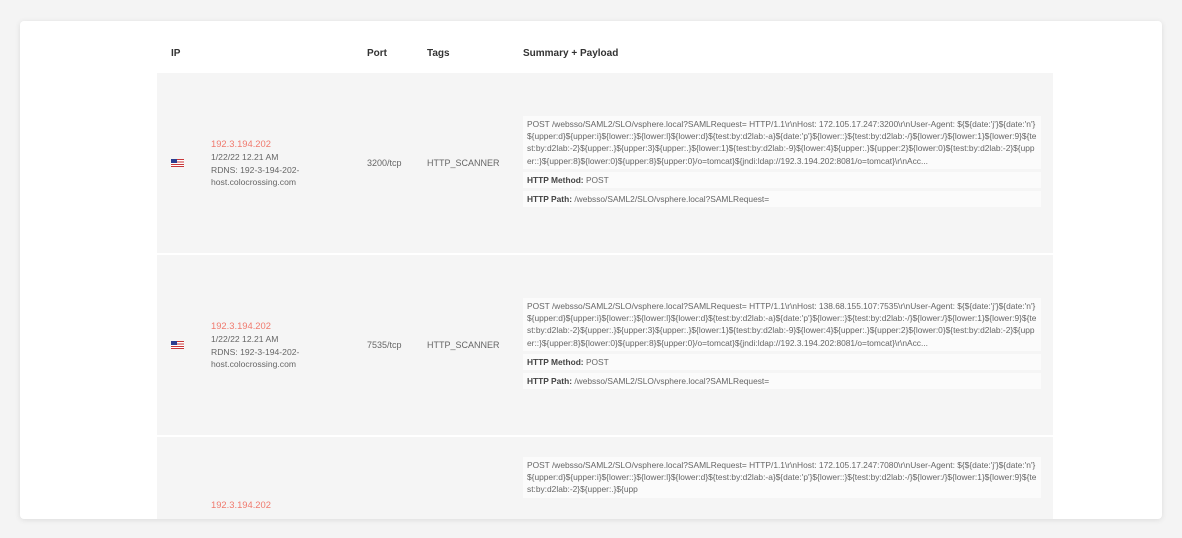 The width and height of the screenshot is (1182, 538). What do you see at coordinates (397, 468) in the screenshot?
I see `port-cell` at bounding box center [397, 468].